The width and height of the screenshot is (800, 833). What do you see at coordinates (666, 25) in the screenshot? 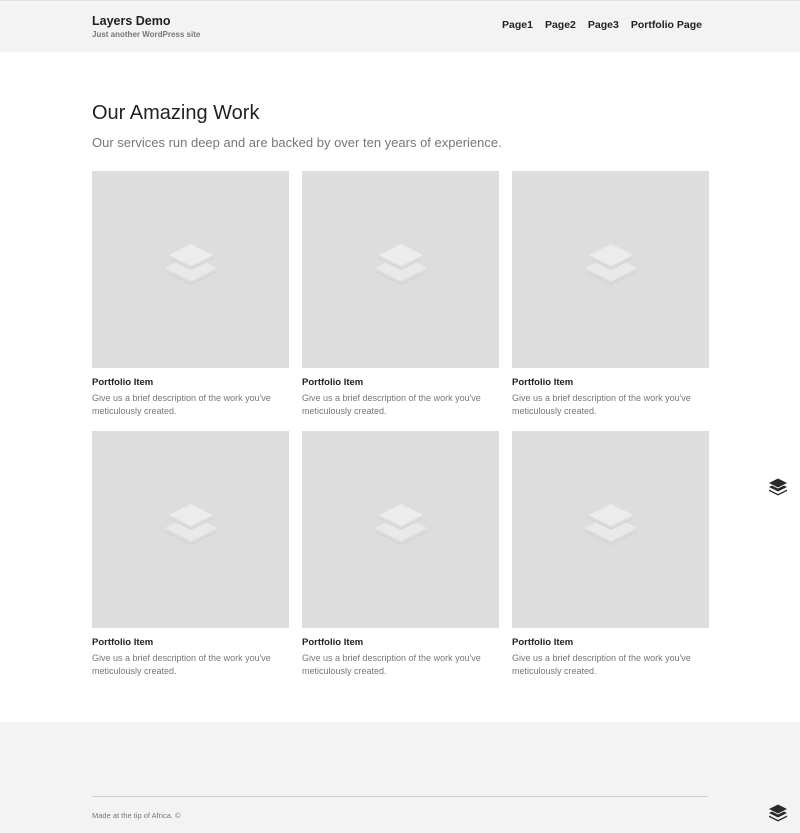
I see `nav-link-portfolio-page: Portfolio Page` at bounding box center [666, 25].